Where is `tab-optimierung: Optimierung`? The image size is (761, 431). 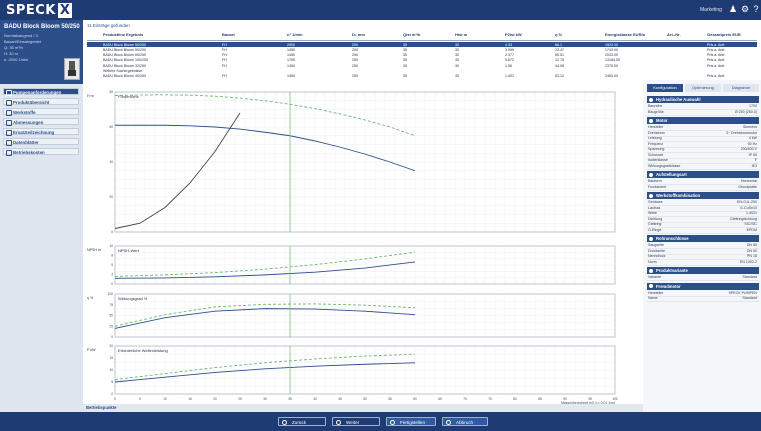
tab-optimierung: Optimierung is located at coordinates (703, 88).